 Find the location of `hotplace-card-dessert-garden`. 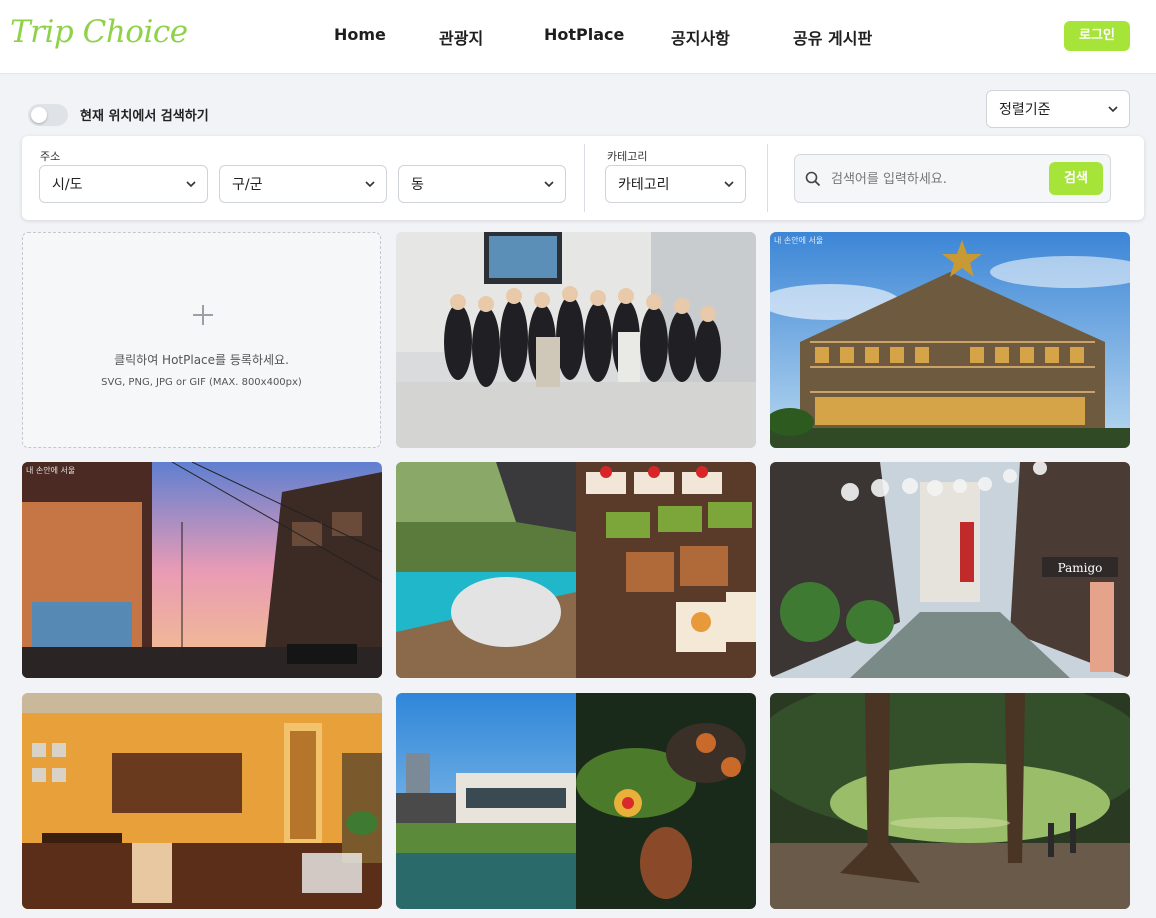

hotplace-card-dessert-garden is located at coordinates (576, 570).